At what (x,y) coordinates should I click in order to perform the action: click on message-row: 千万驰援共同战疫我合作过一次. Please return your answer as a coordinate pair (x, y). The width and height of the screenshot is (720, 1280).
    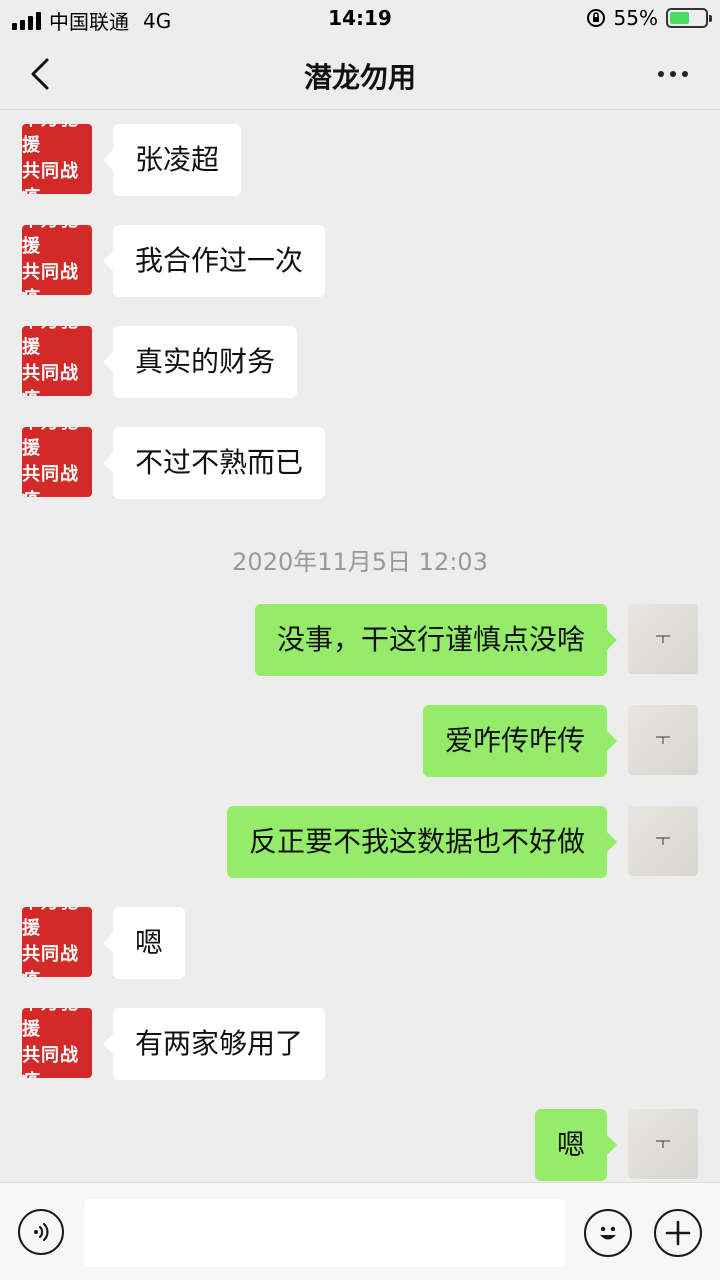
    Looking at the image, I should click on (360, 254).